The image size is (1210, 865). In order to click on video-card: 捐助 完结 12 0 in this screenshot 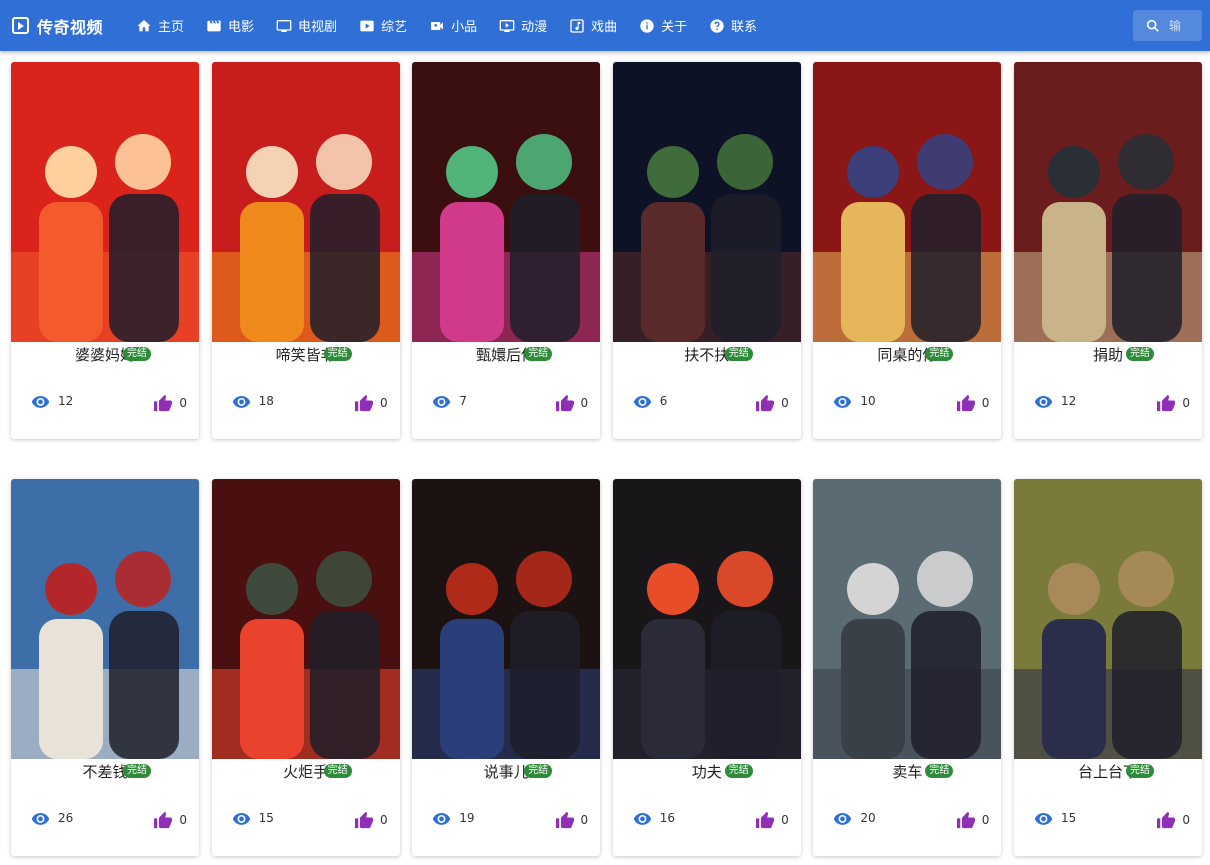, I will do `click(1107, 250)`.